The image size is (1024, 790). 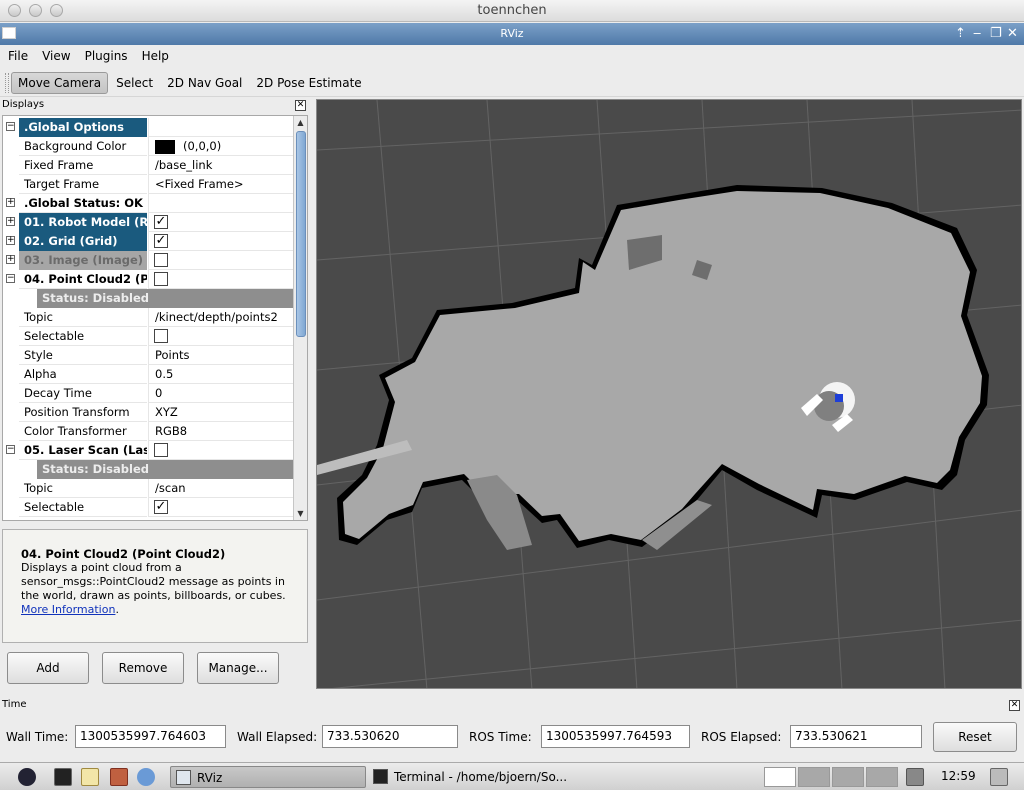 What do you see at coordinates (999, 777) in the screenshot?
I see `speaker-icon` at bounding box center [999, 777].